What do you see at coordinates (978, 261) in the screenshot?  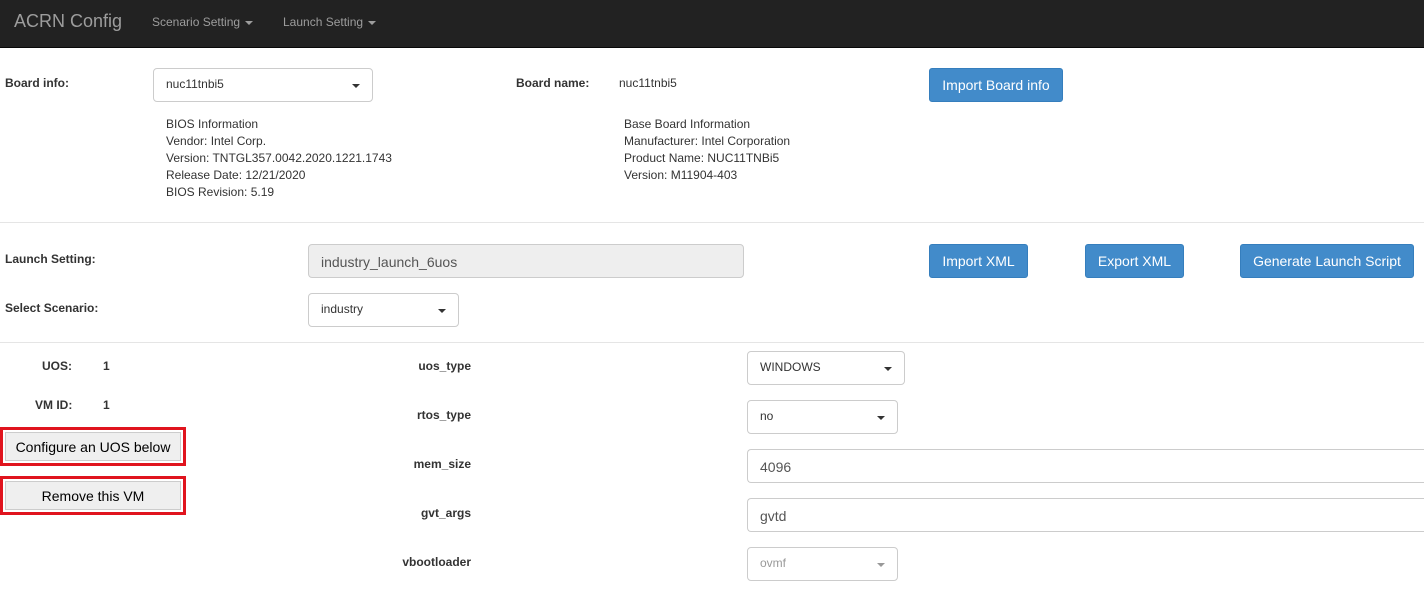 I see `import-xml-button: Import XML` at bounding box center [978, 261].